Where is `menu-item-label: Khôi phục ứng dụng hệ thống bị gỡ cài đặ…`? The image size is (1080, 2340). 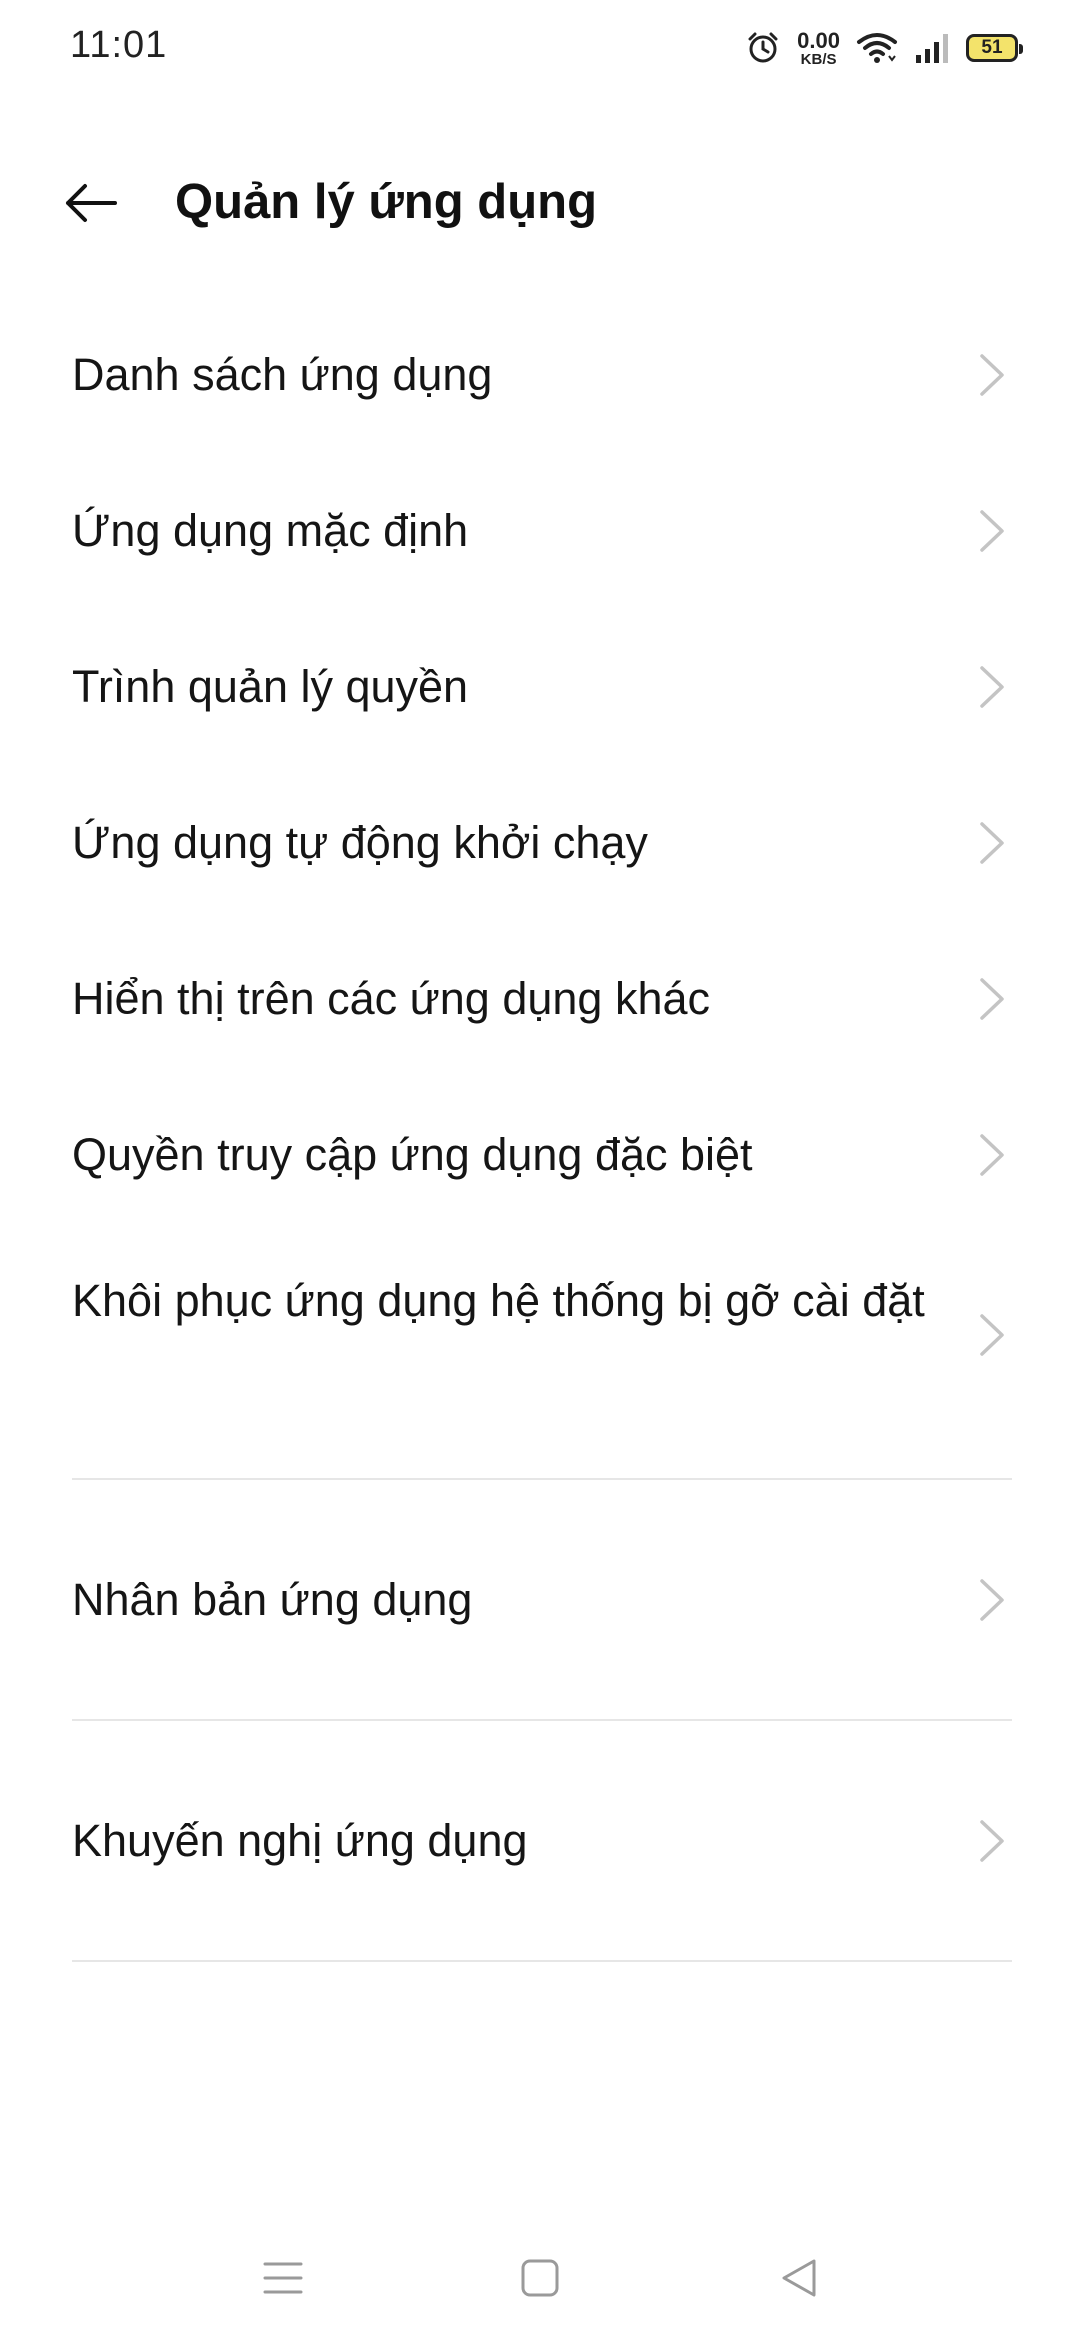 menu-item-label: Khôi phục ứng dụng hệ thống bị gỡ cài đặ… is located at coordinates (498, 1300).